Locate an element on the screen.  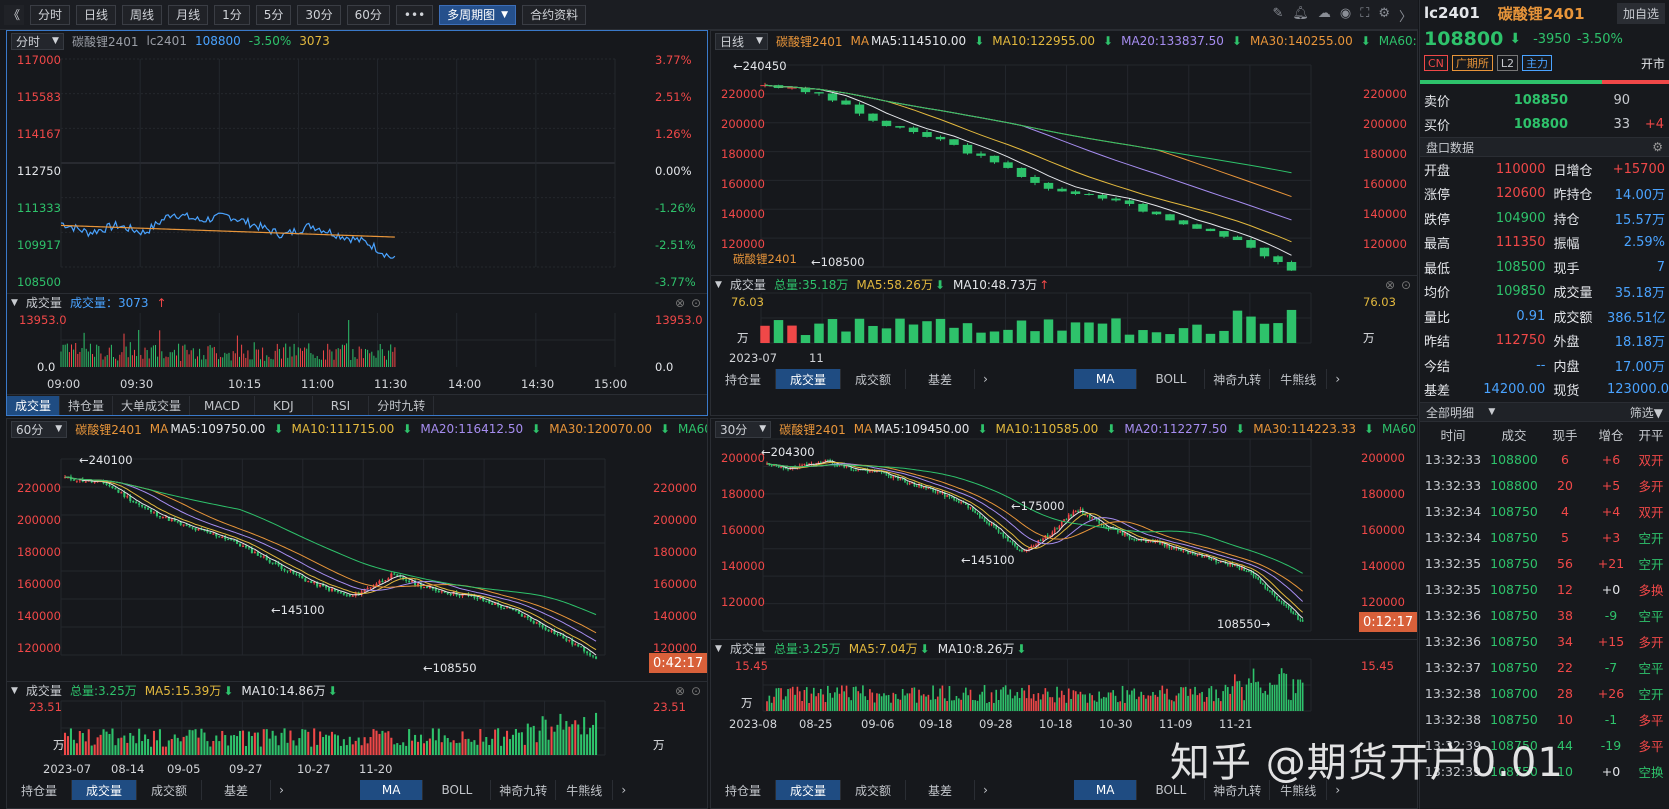
expand-icon: 〉 is located at coordinates (1405, 15).